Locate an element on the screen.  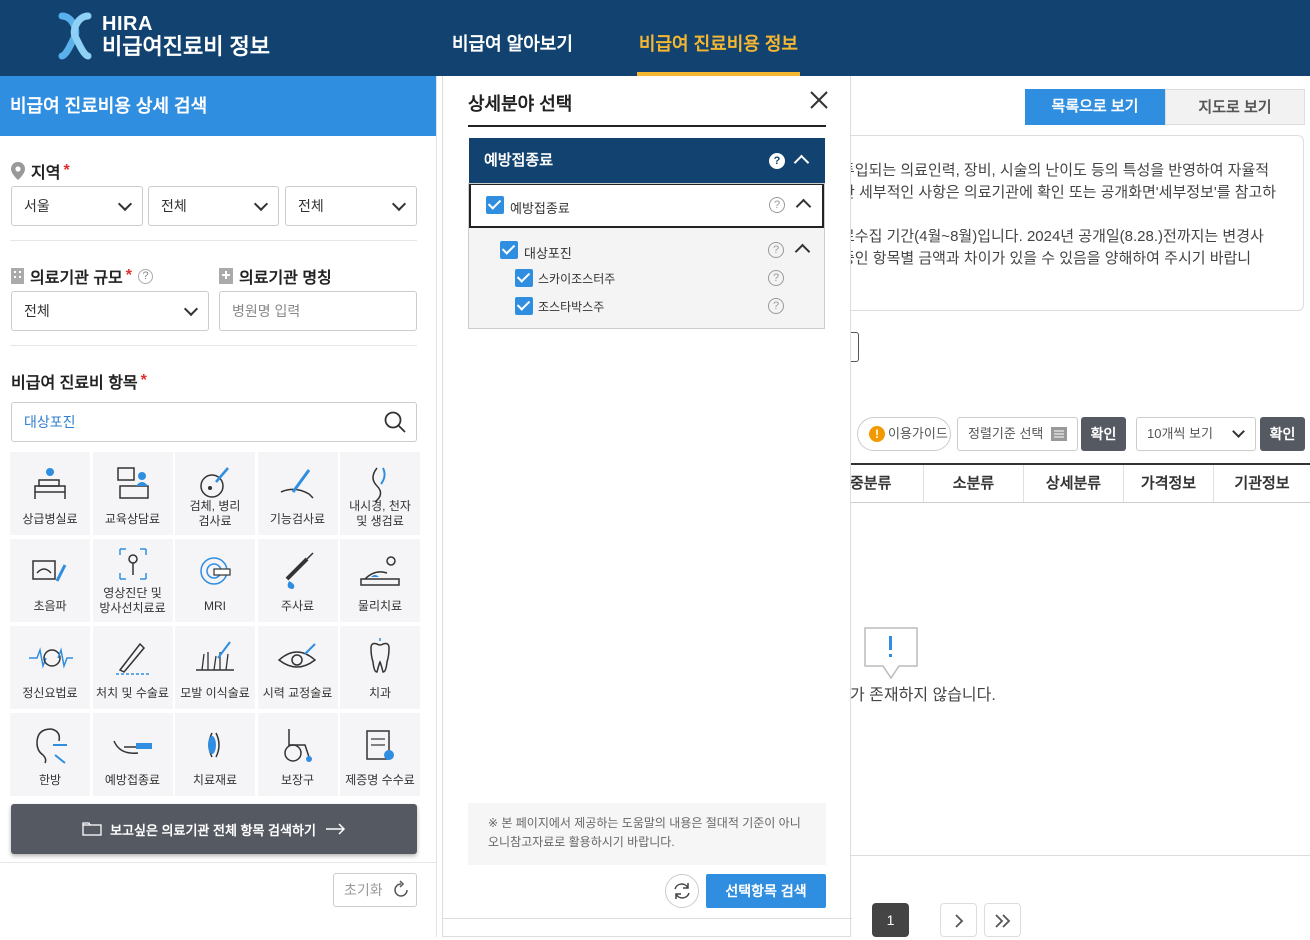
tile-injection: 주사료 is located at coordinates (297, 580).